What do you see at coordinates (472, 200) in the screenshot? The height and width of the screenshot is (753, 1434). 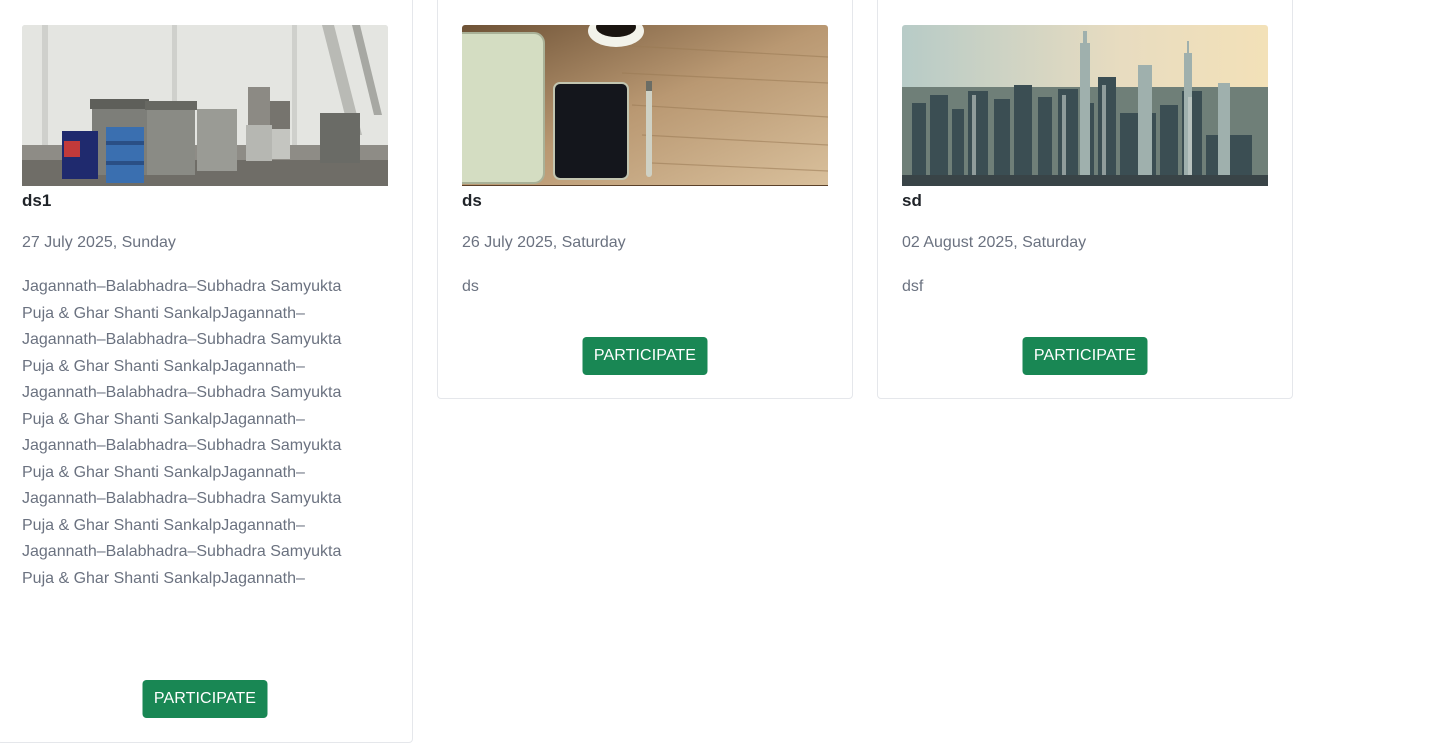 I see `event-title: ds` at bounding box center [472, 200].